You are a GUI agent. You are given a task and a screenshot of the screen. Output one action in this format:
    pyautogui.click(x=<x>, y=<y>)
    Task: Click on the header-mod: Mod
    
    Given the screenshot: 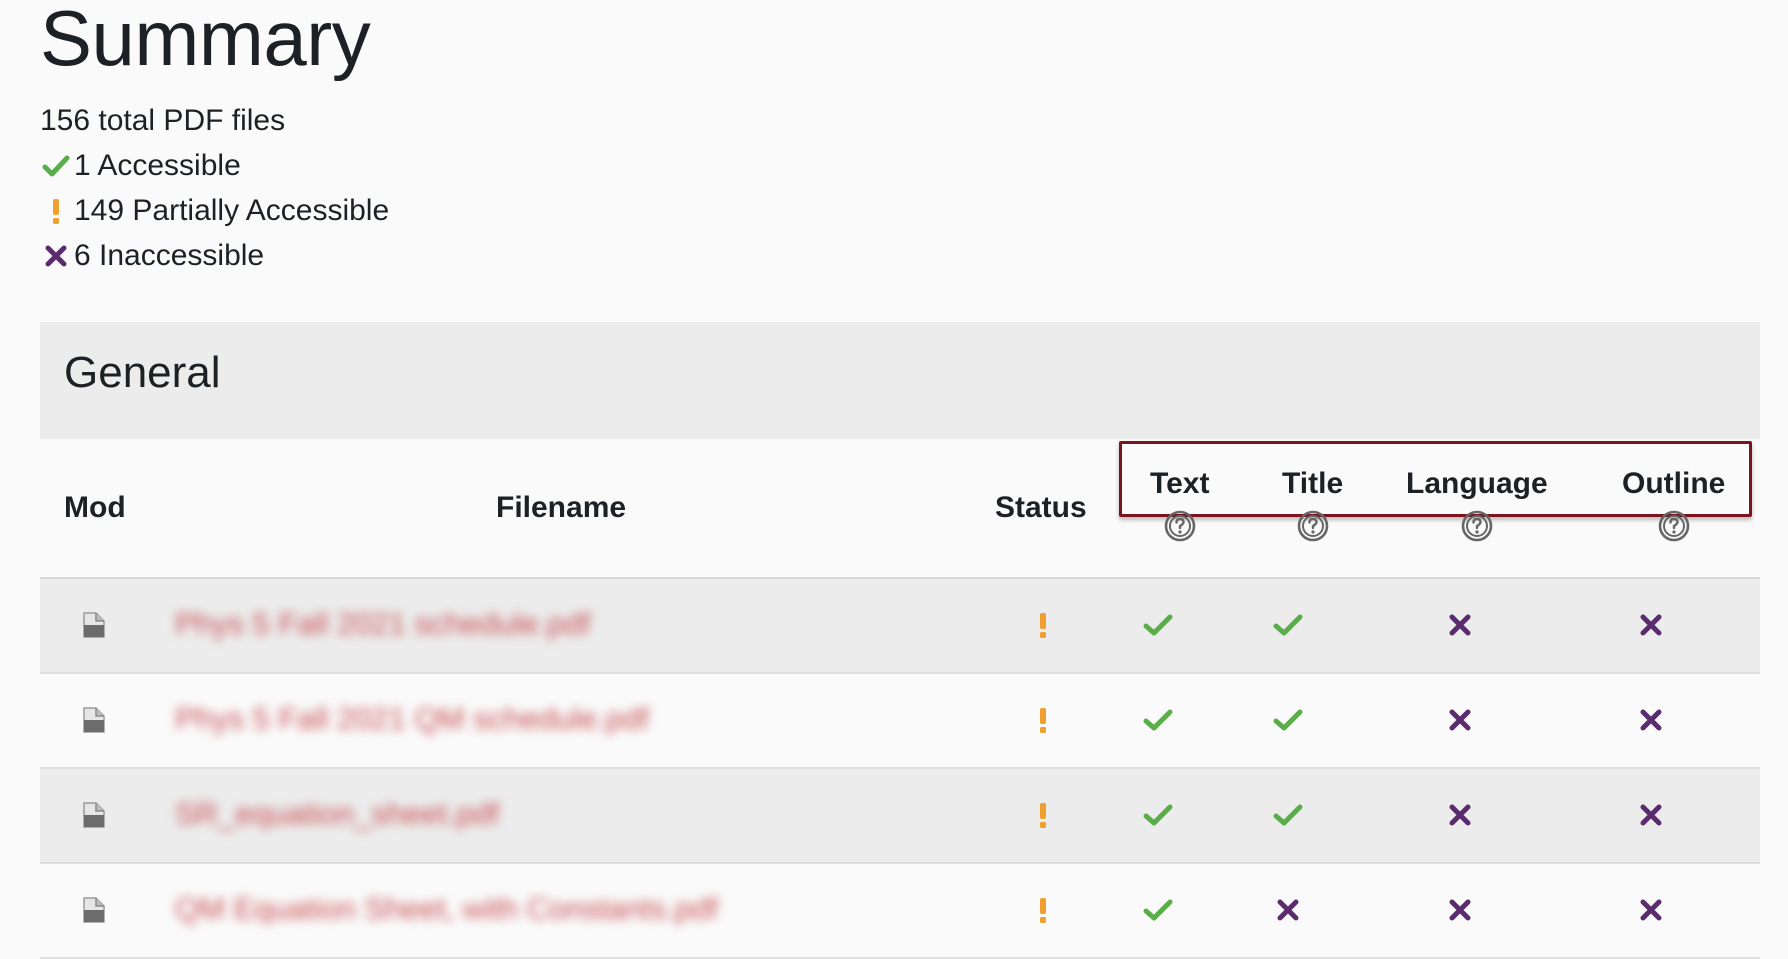 What is the action you would take?
    pyautogui.click(x=95, y=507)
    